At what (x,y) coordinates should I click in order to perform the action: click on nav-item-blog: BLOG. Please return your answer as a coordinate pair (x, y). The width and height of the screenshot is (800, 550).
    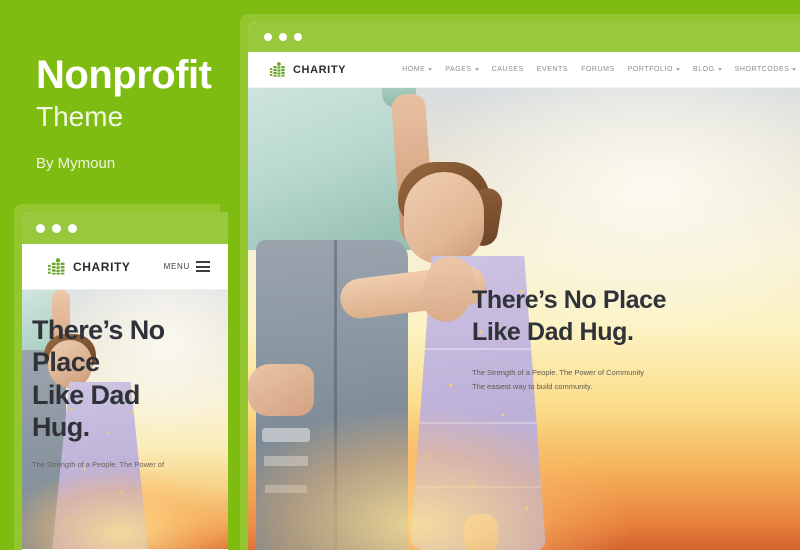
    Looking at the image, I should click on (707, 69).